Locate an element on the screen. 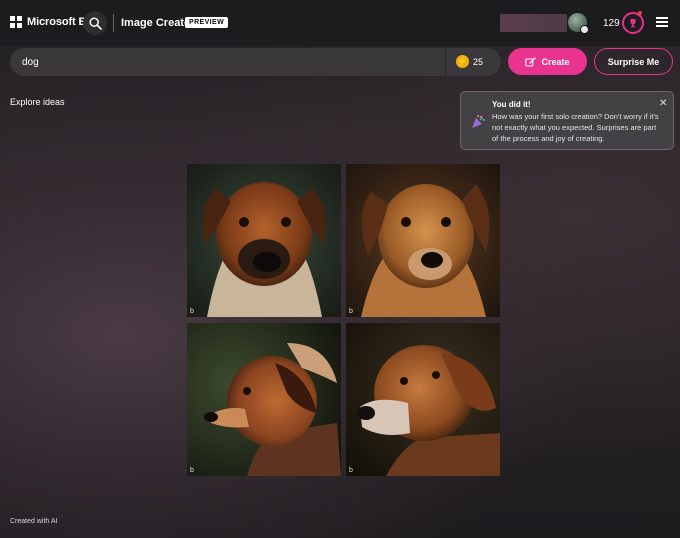 This screenshot has height=538, width=680. preview-badge: PREVIEW is located at coordinates (207, 22).